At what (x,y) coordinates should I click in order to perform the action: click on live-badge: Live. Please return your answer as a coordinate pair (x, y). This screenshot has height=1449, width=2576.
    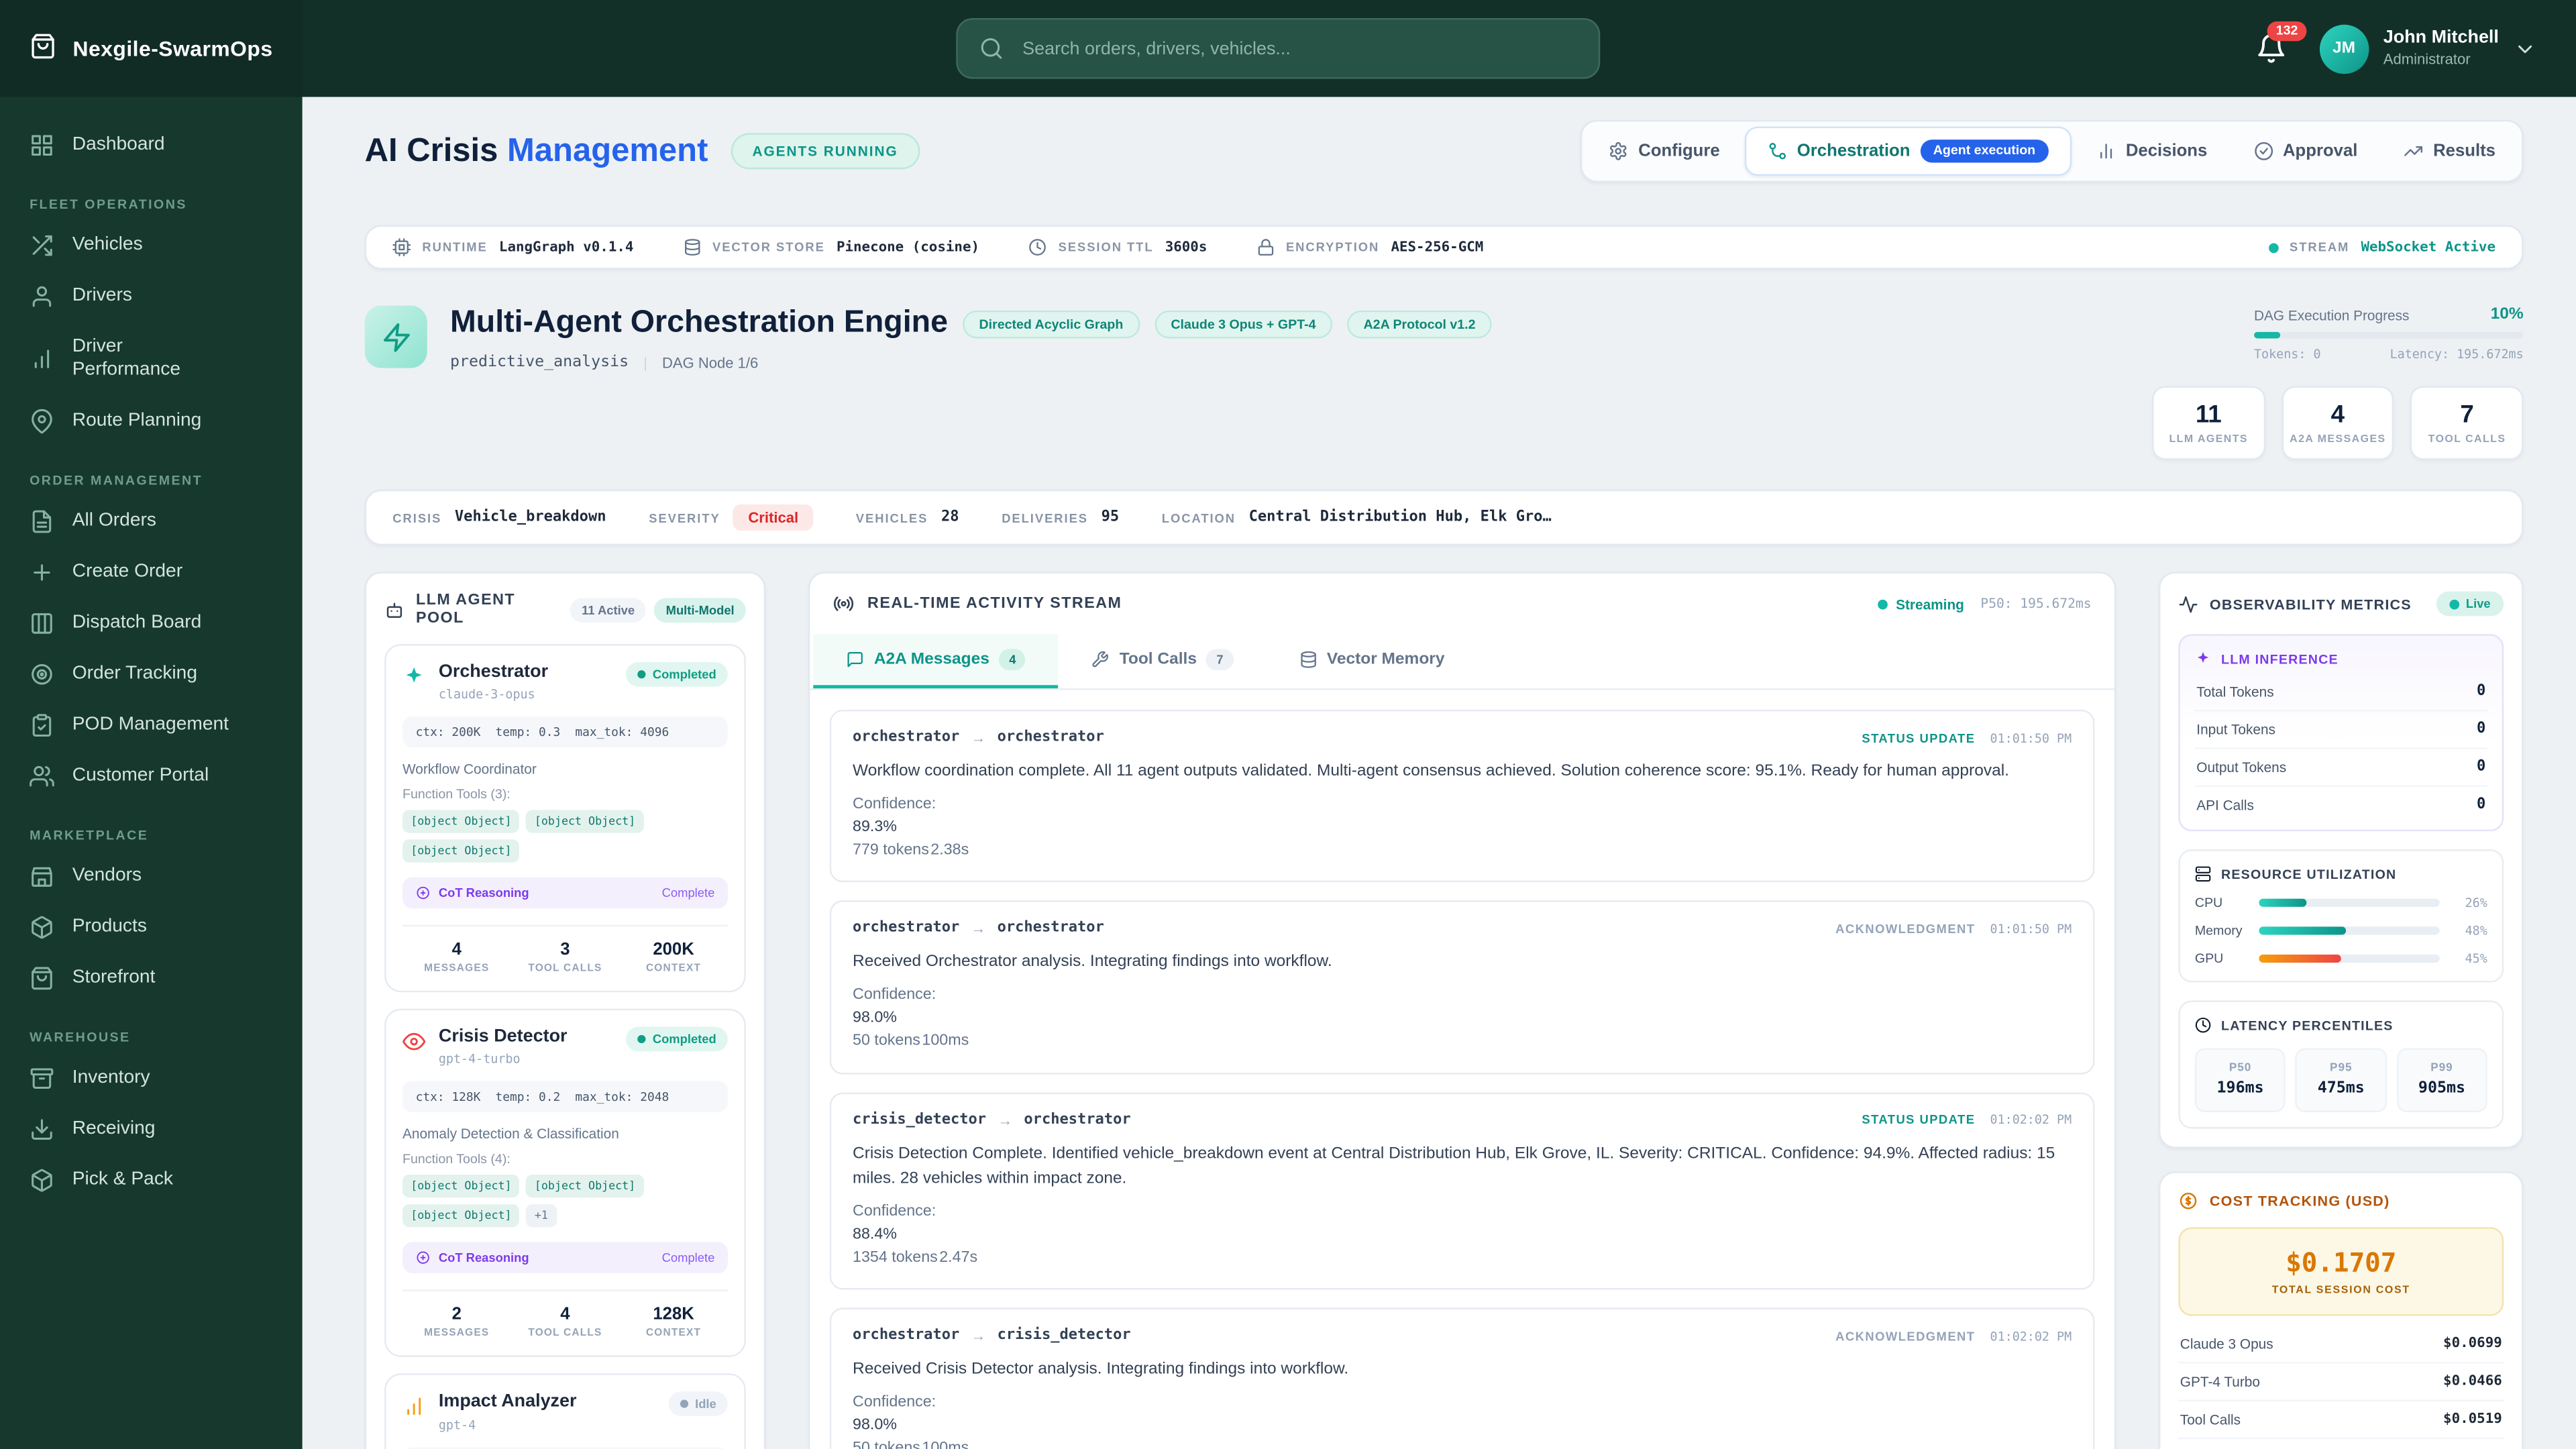
    Looking at the image, I should click on (2470, 603).